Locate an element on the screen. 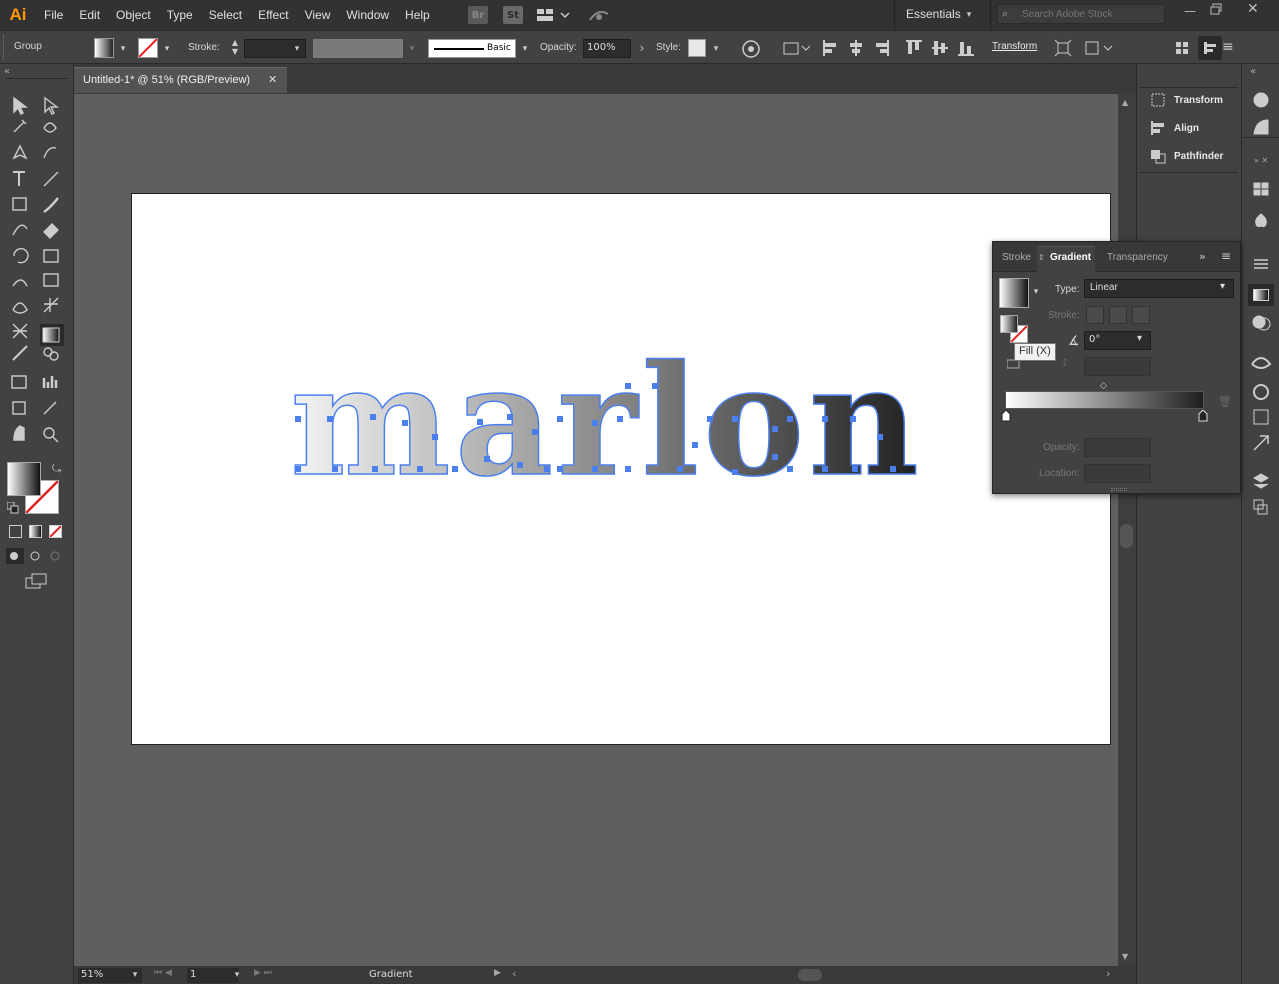 This screenshot has height=984, width=1279. screen-mode-icon is located at coordinates (37, 582).